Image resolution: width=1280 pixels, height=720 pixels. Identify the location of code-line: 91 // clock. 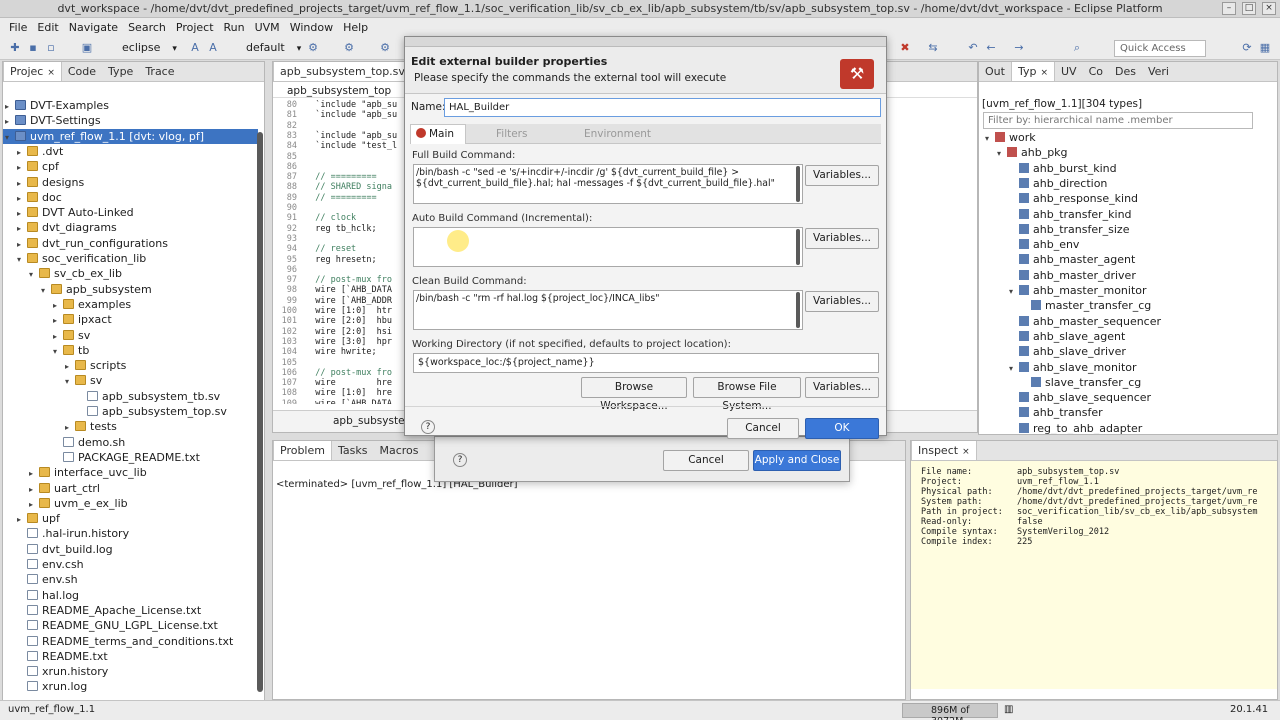
(314, 218).